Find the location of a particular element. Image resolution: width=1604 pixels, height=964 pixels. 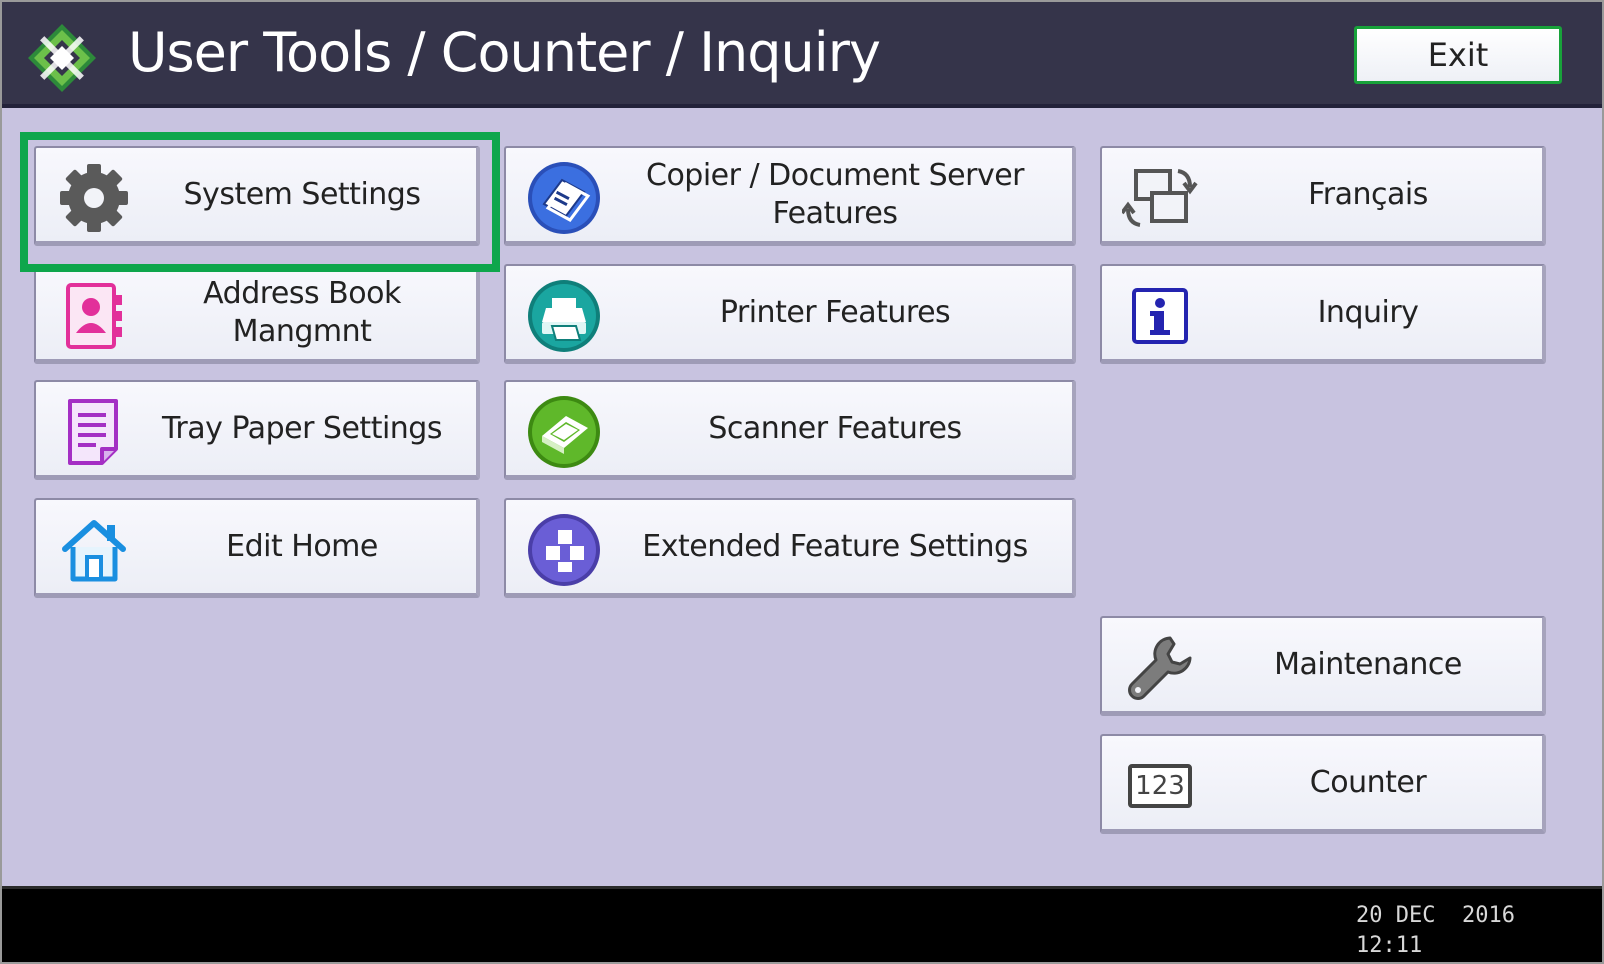

scanner-features-button: Scanner Features is located at coordinates (790, 430).